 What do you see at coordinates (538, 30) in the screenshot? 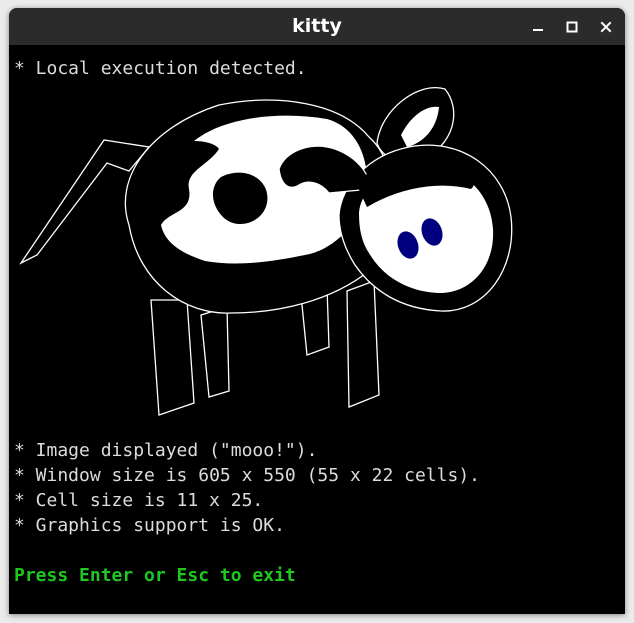
I see `minimize-icon` at bounding box center [538, 30].